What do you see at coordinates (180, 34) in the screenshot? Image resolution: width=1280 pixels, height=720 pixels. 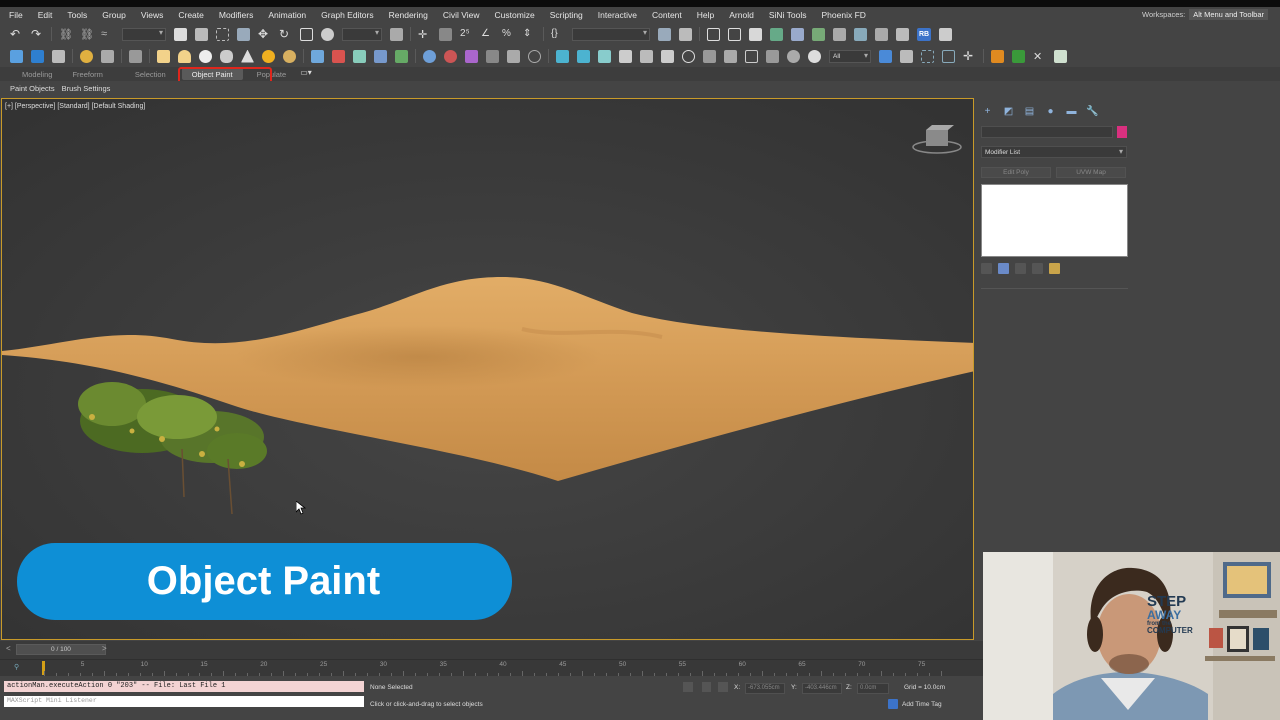 I see `select-object-icon` at bounding box center [180, 34].